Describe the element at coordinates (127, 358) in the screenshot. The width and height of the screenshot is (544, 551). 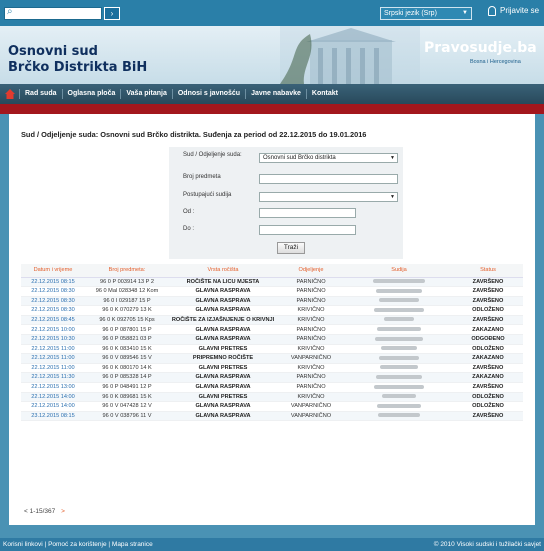
I see `cell-case-number: 96 0 V 089546 15 V` at that location.